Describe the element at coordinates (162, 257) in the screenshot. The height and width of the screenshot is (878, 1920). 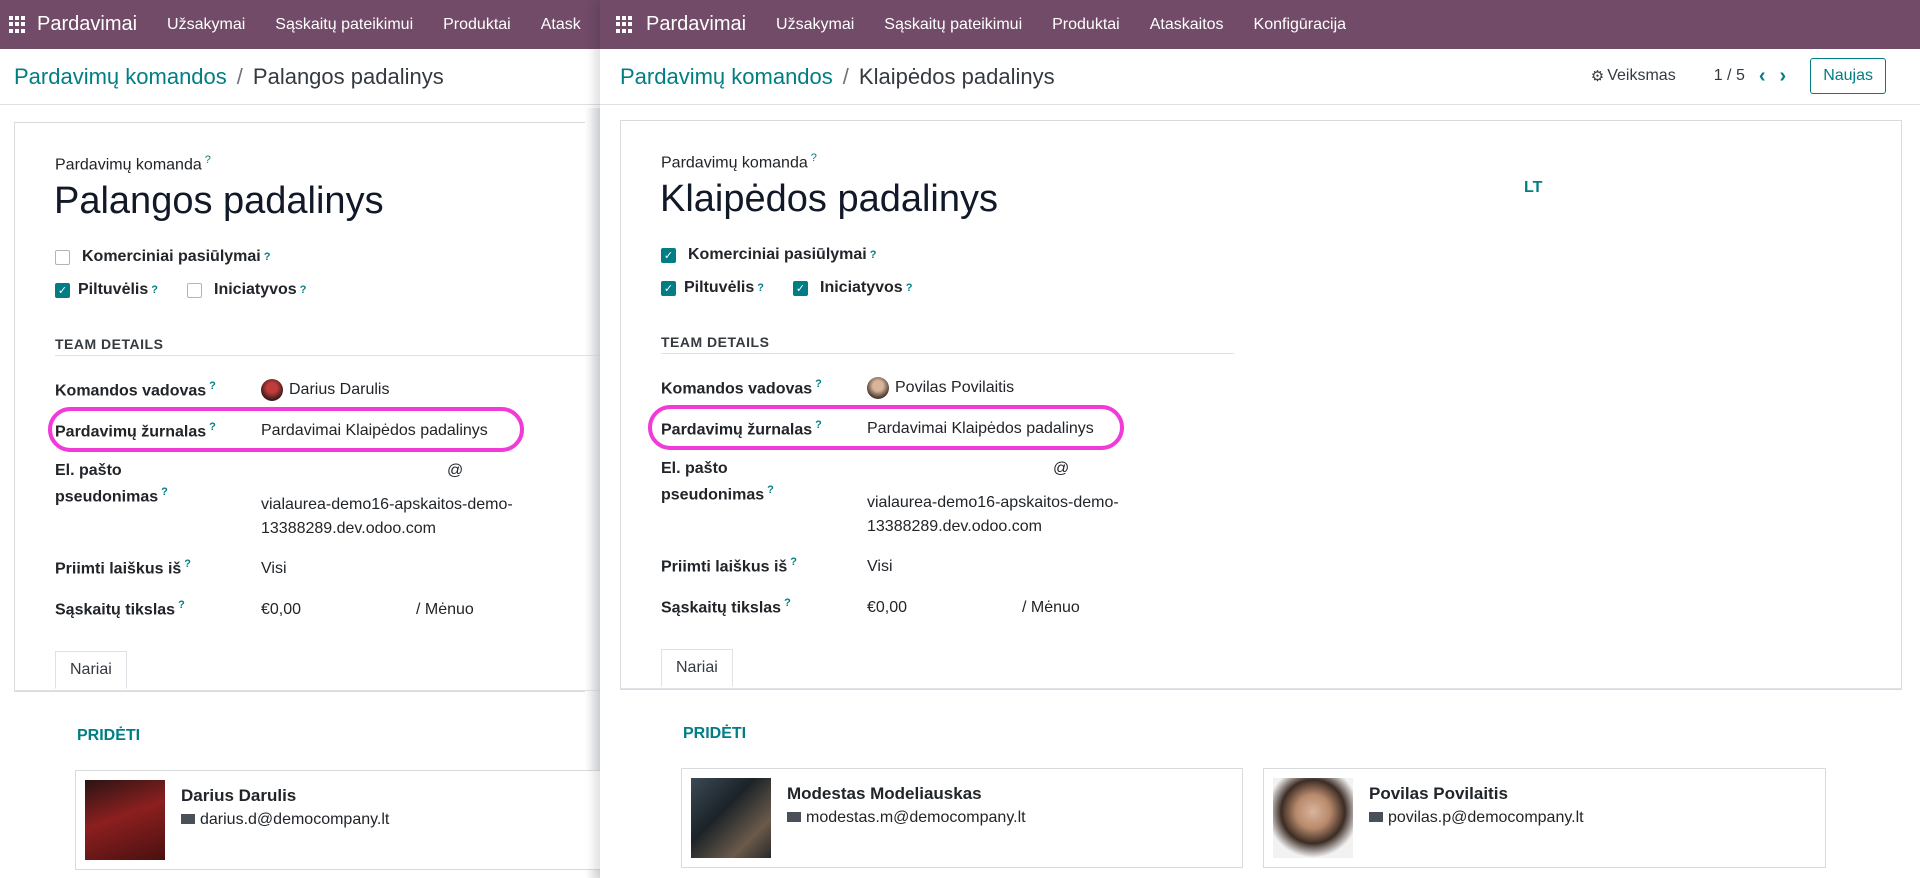
I see `checkbox-quotations: Komerciniai pasiūlymai?` at that location.